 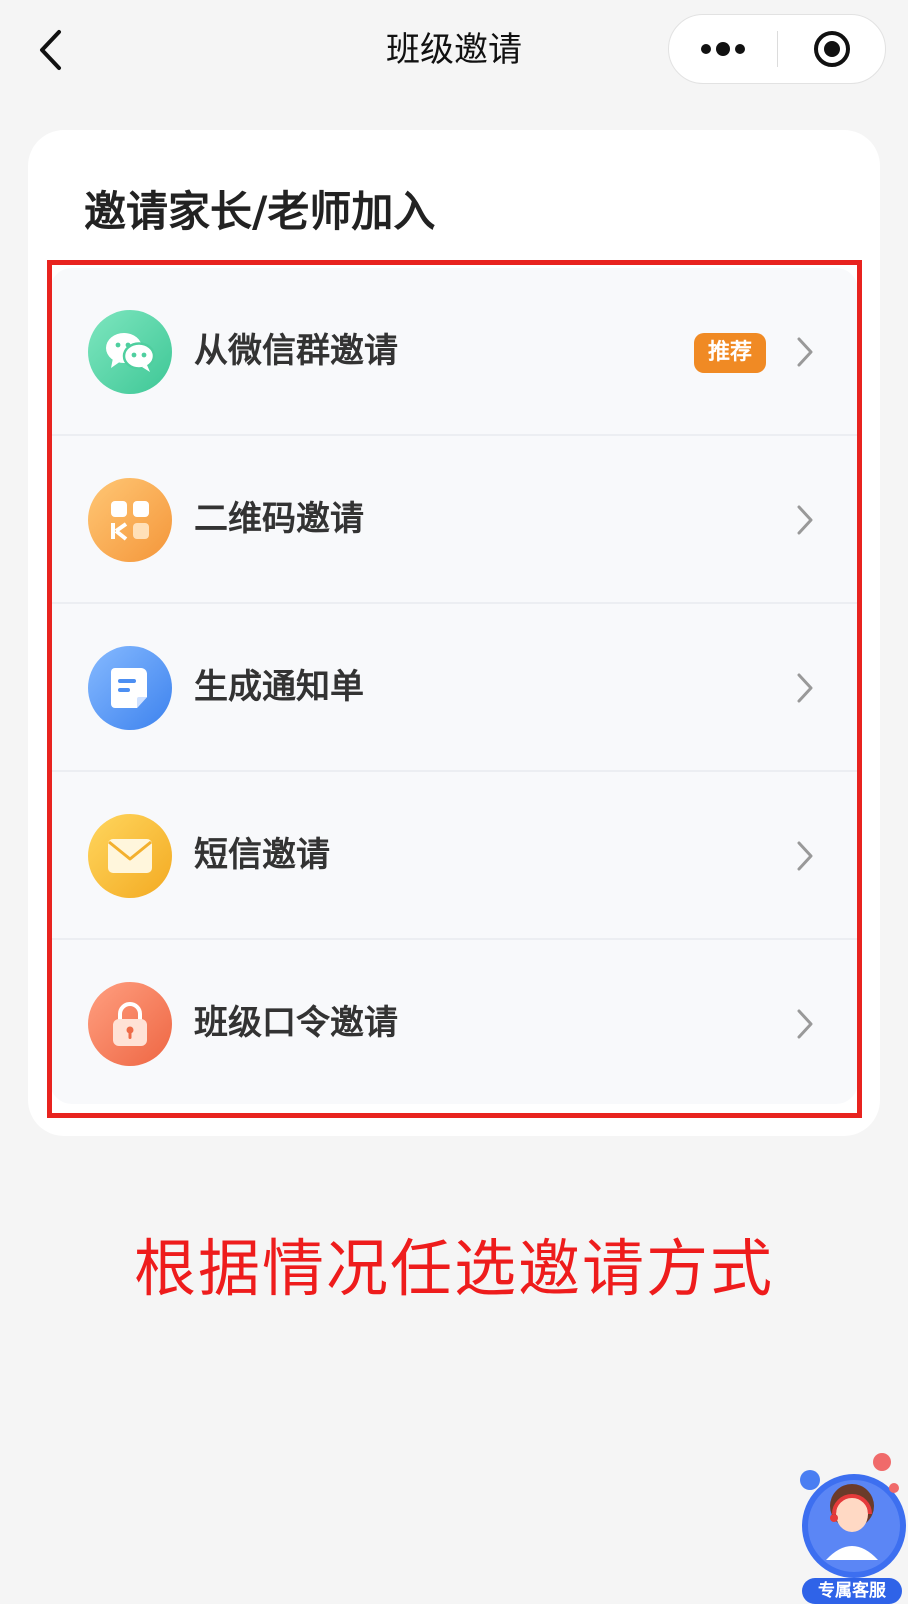 What do you see at coordinates (262, 855) in the screenshot?
I see `option-label: 短信邀请` at bounding box center [262, 855].